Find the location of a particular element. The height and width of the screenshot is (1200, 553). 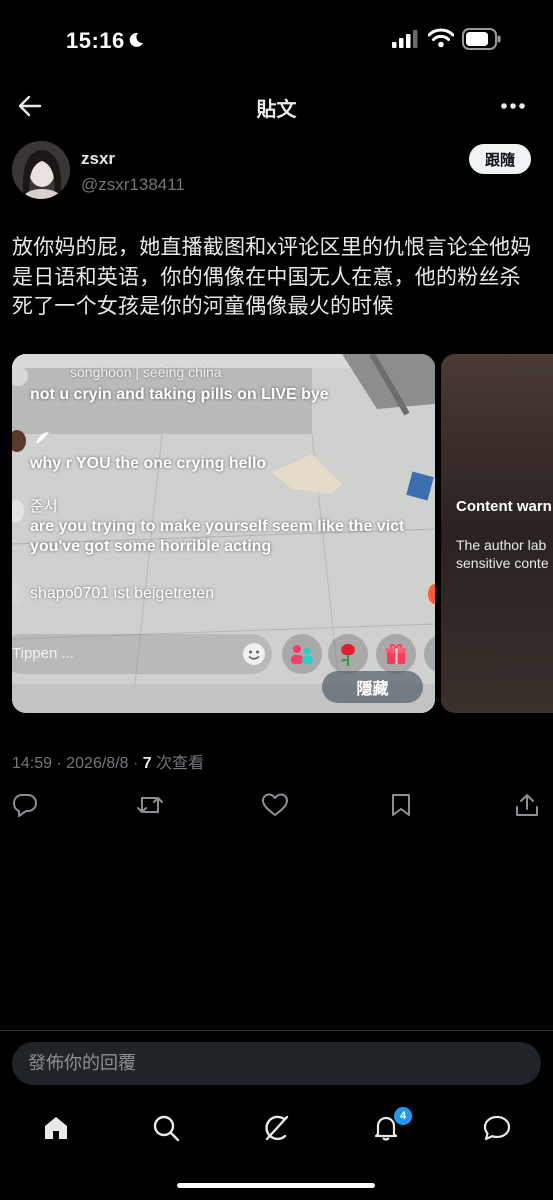

repost-button is located at coordinates (150, 805).